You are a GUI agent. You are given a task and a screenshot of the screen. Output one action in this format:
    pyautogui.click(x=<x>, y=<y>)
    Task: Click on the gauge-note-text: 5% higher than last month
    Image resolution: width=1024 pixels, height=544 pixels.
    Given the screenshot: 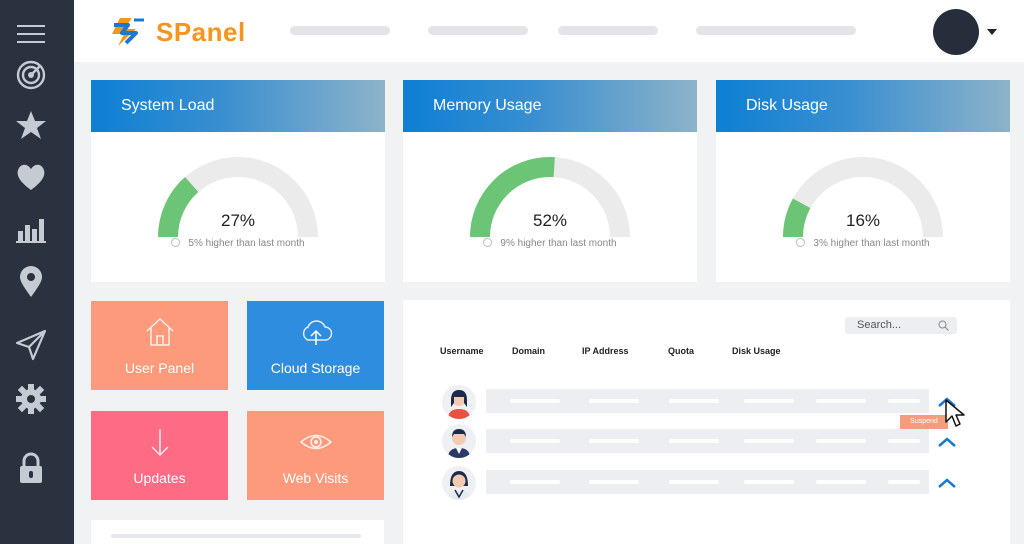 What is the action you would take?
    pyautogui.click(x=246, y=243)
    